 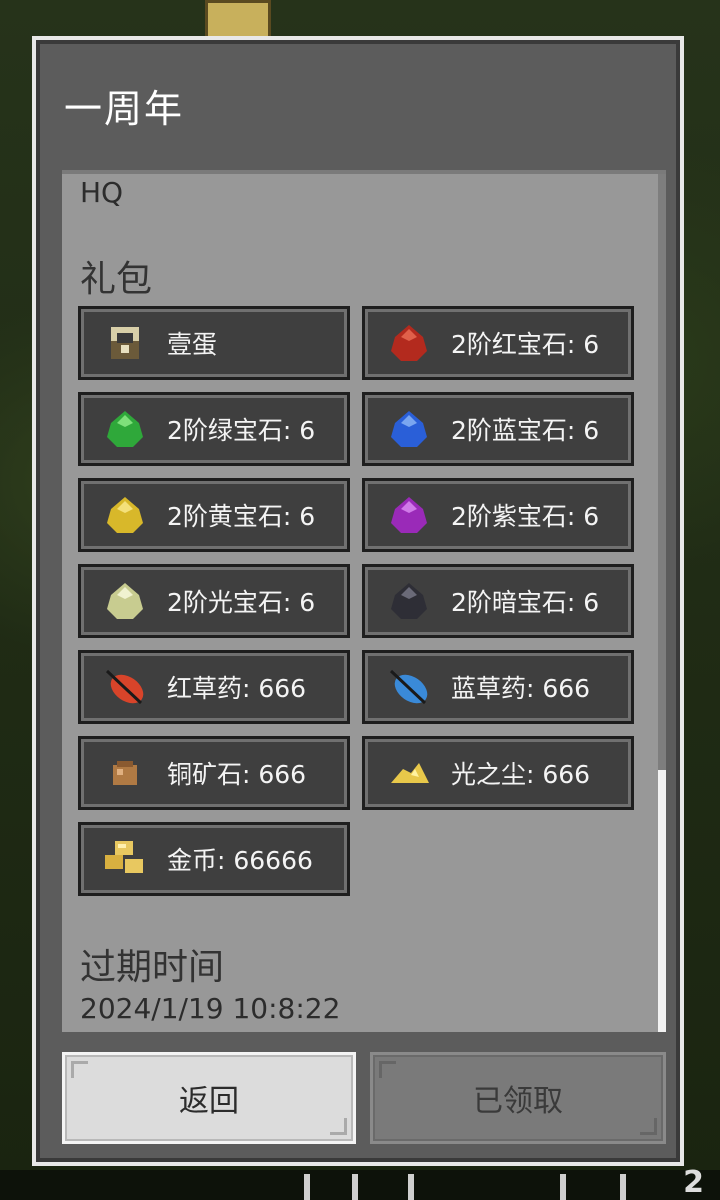 I want to click on gift-item: 2阶蓝宝石: 6, so click(x=498, y=429).